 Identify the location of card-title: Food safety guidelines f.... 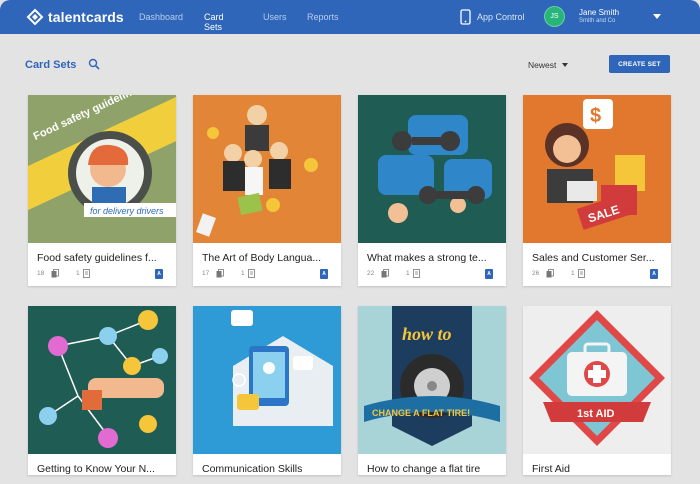
(97, 258).